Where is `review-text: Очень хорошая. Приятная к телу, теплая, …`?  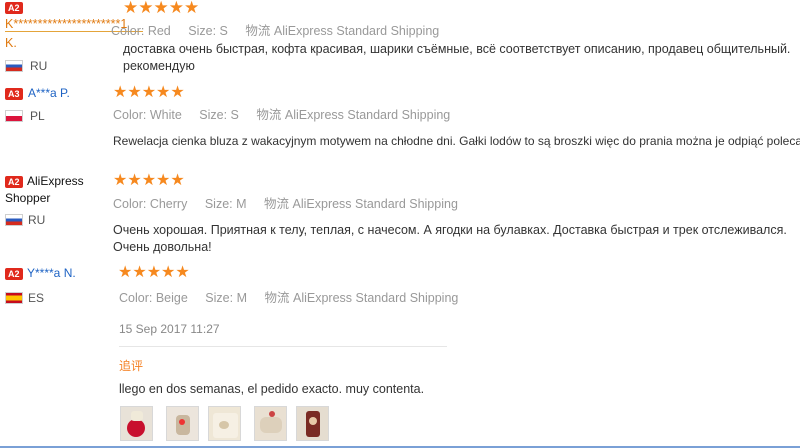 review-text: Очень хорошая. Приятная к телу, теплая, … is located at coordinates (450, 238).